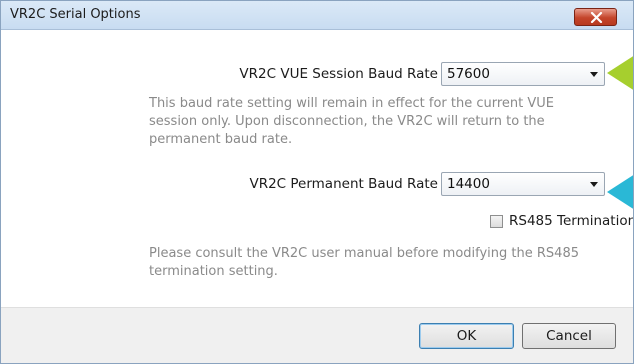 This screenshot has width=634, height=364. I want to click on session-baud-select: 57600, so click(523, 74).